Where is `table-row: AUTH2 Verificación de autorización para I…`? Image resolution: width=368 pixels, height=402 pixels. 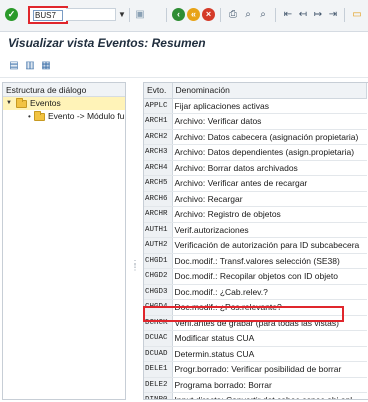
table-row: AUTH2 Verificación de autorización para I… is located at coordinates (255, 245).